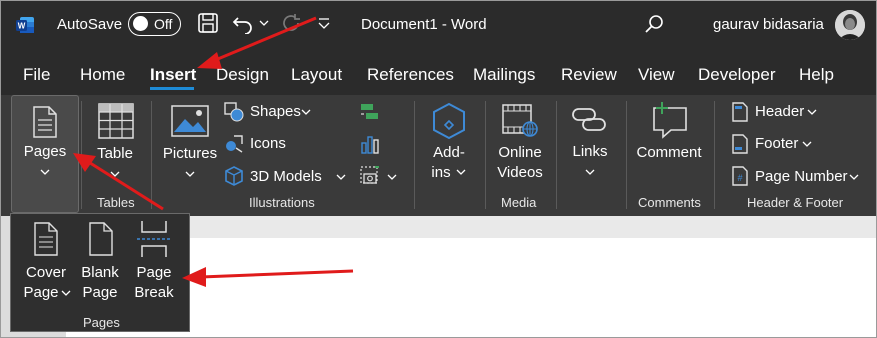 Image resolution: width=877 pixels, height=338 pixels. Describe the element at coordinates (154, 239) in the screenshot. I see `page-break-icon` at that location.